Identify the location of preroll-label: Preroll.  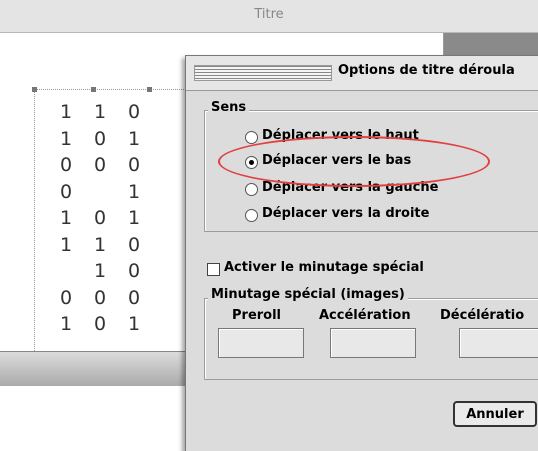
(257, 315).